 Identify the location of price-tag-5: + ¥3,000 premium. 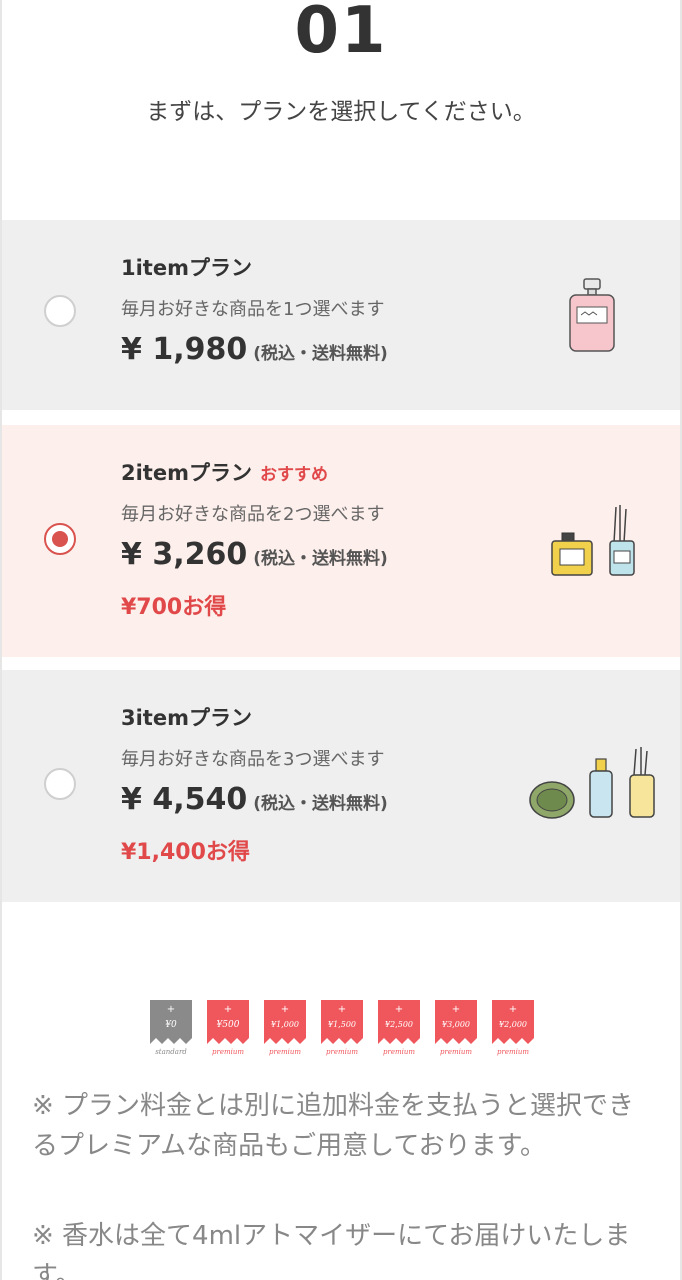
(456, 1028).